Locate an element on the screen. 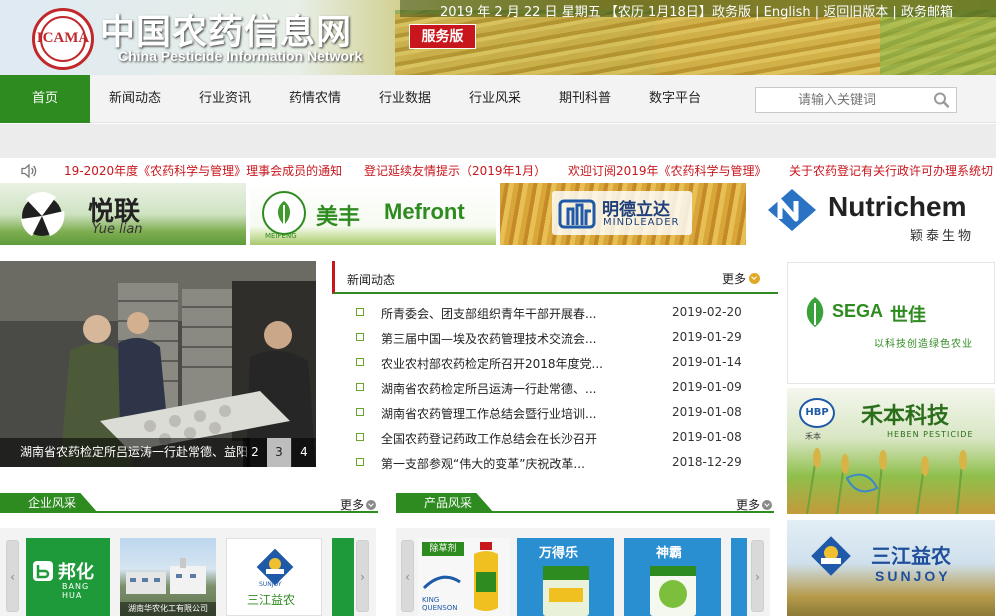  product-section-title: 产品风采 is located at coordinates (445, 503).